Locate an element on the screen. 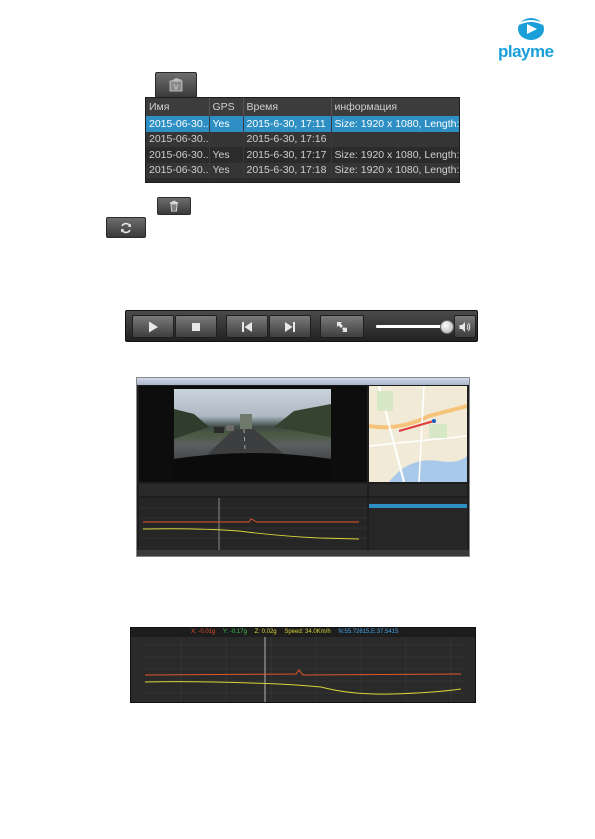 The image size is (595, 839). cell-time: 2015-6-30, 17:11 is located at coordinates (287, 124).